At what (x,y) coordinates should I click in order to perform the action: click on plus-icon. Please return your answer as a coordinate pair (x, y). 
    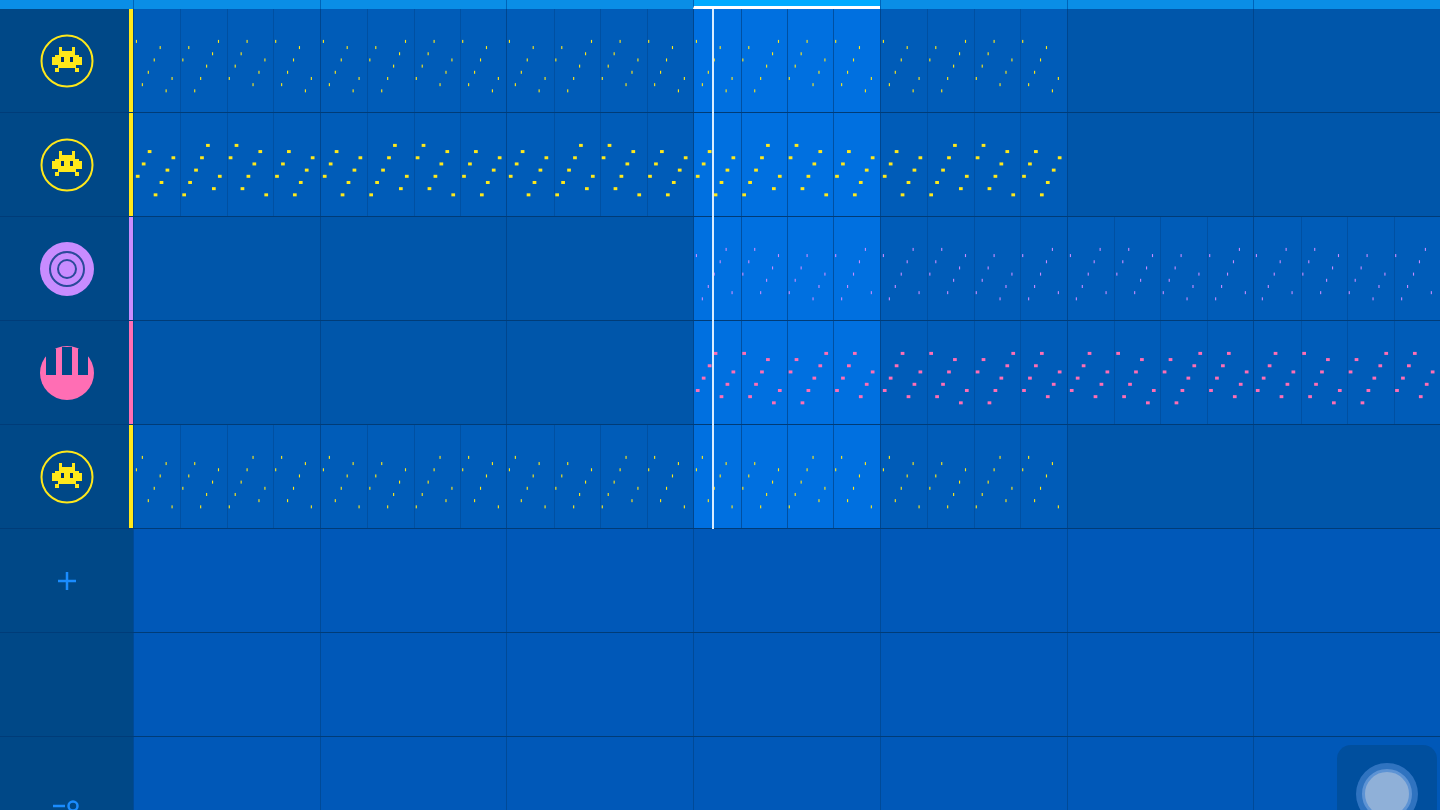
    Looking at the image, I should click on (66, 580).